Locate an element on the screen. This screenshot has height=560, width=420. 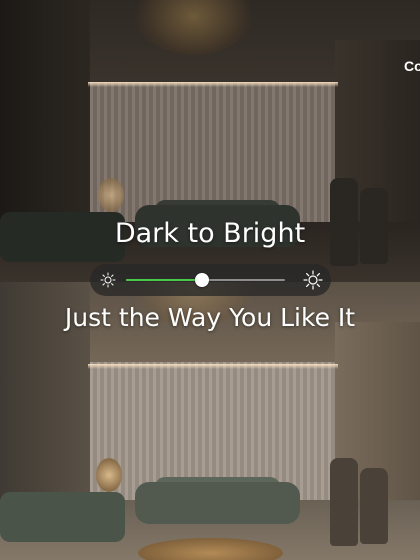
sun-small-icon is located at coordinates (108, 280).